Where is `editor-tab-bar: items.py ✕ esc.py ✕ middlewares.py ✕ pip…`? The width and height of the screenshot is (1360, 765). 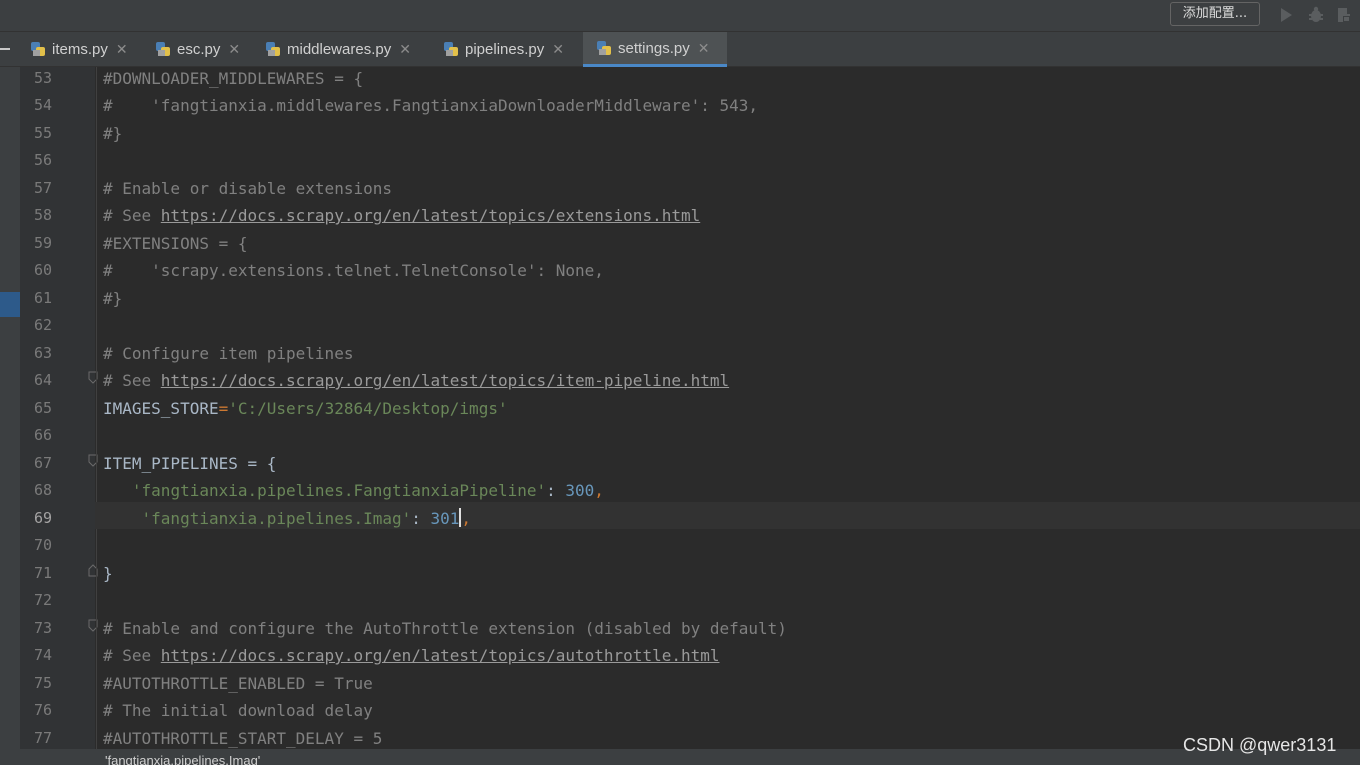
editor-tab-bar: items.py ✕ esc.py ✕ middlewares.py ✕ pip… is located at coordinates (680, 49).